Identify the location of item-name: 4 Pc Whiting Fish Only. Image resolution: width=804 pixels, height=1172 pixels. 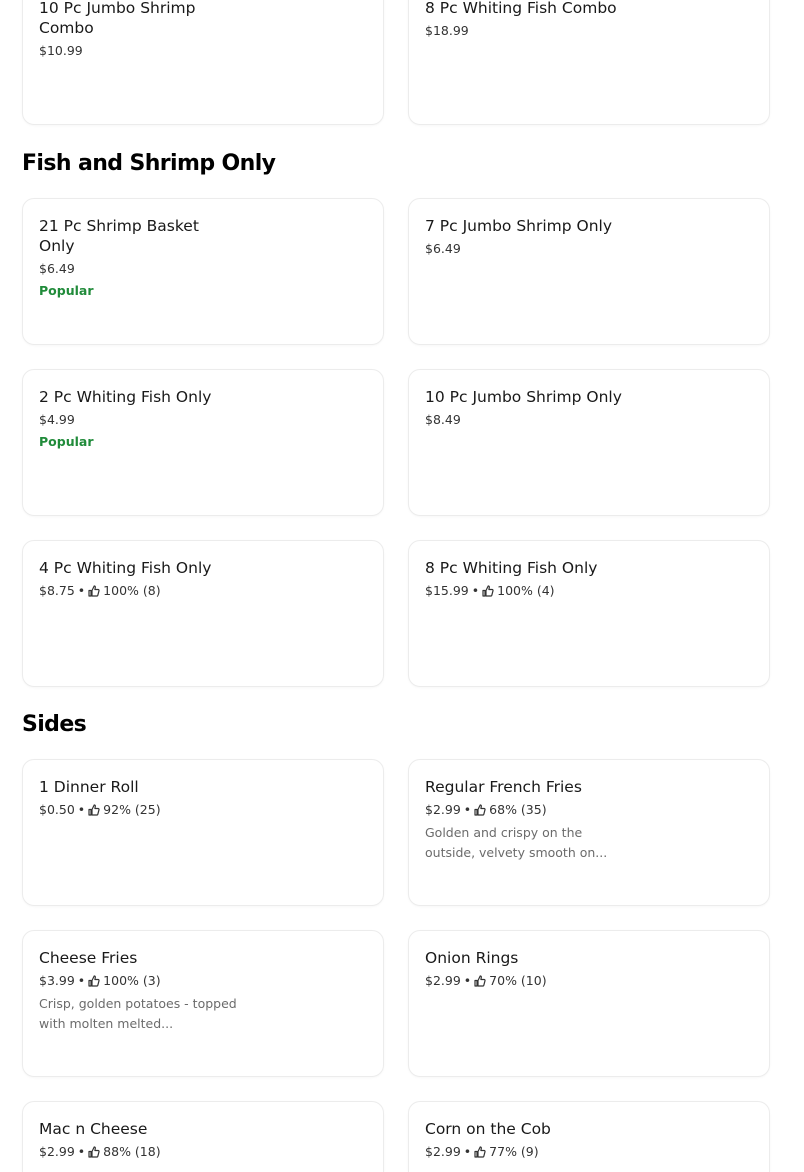
(125, 568).